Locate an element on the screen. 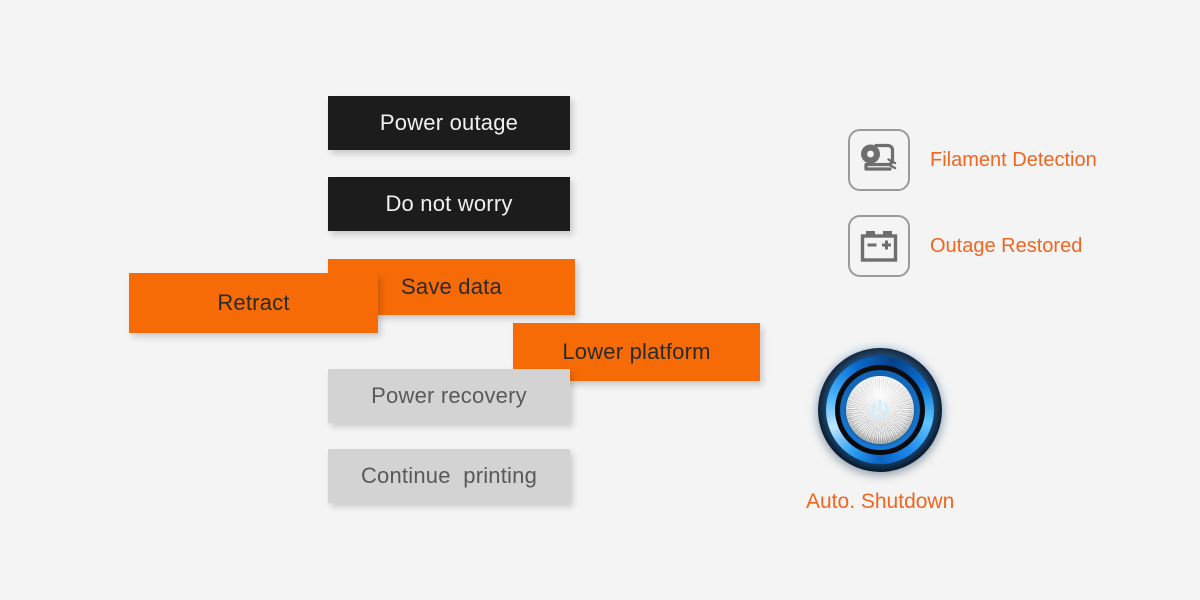 The width and height of the screenshot is (1200, 600). flow-step-label: Power recovery is located at coordinates (449, 395).